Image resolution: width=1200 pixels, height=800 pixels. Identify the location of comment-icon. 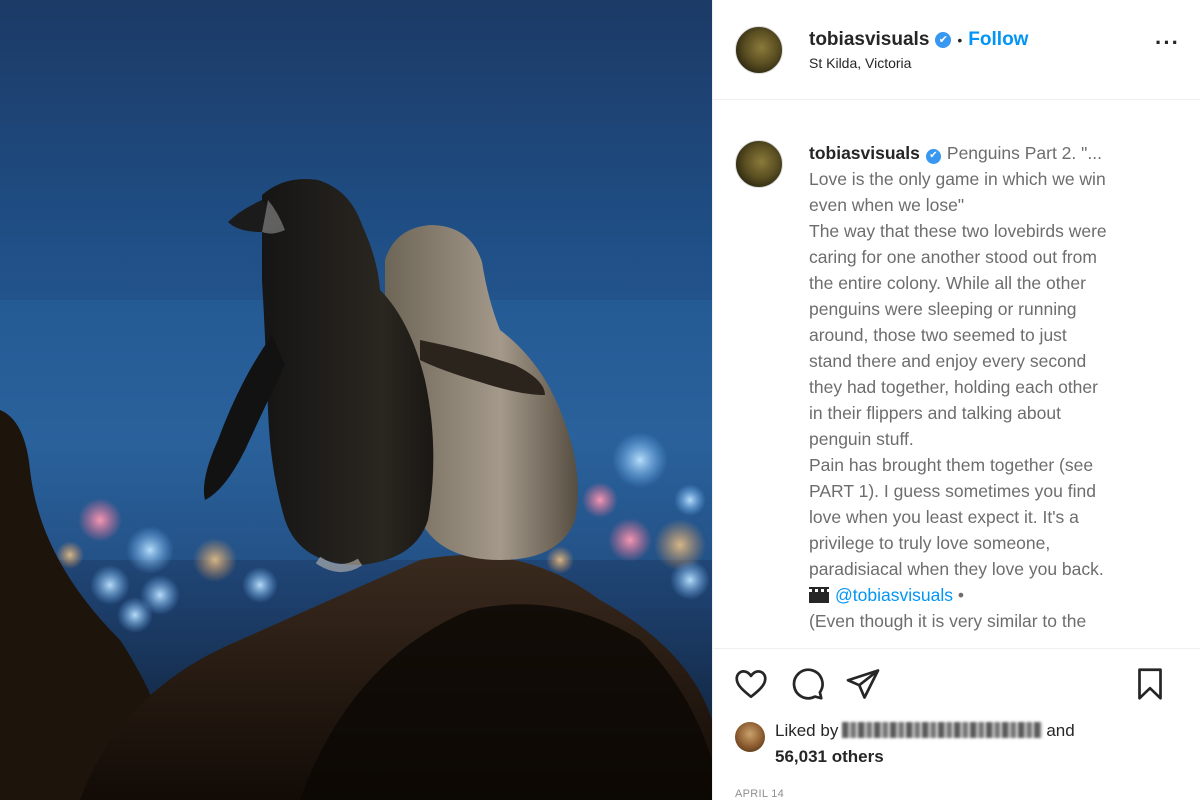
(808, 683).